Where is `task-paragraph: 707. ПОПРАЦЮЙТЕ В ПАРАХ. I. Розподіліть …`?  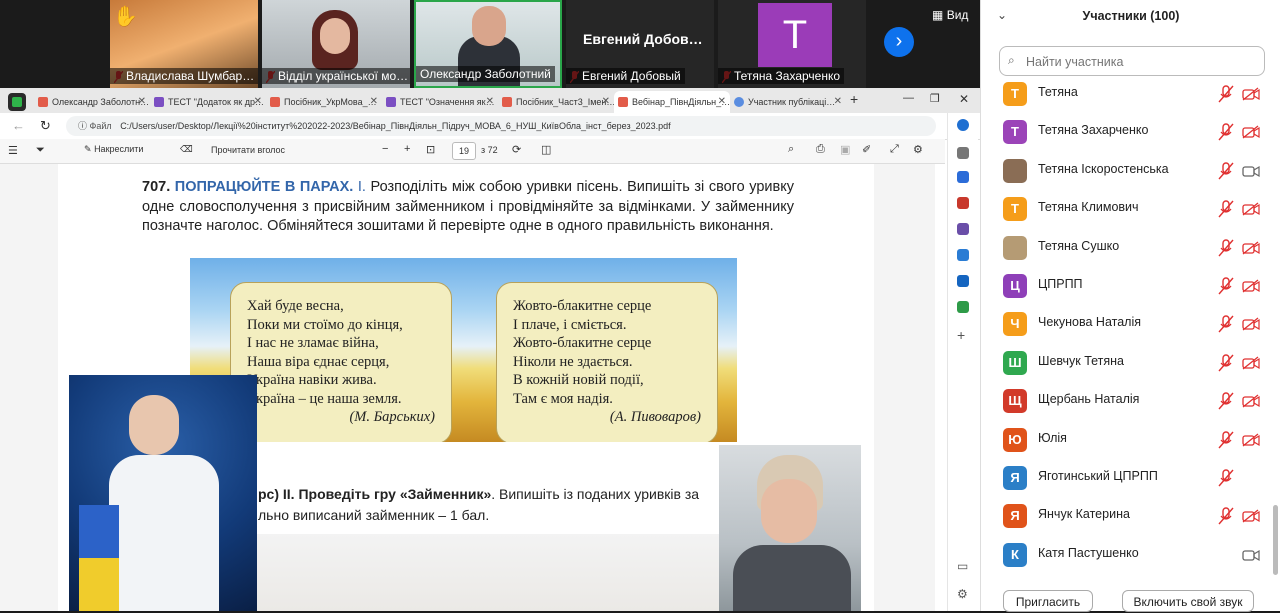
task-paragraph: 707. ПОПРАЦЮЙТЕ В ПАРАХ. I. Розподіліть … is located at coordinates (468, 207).